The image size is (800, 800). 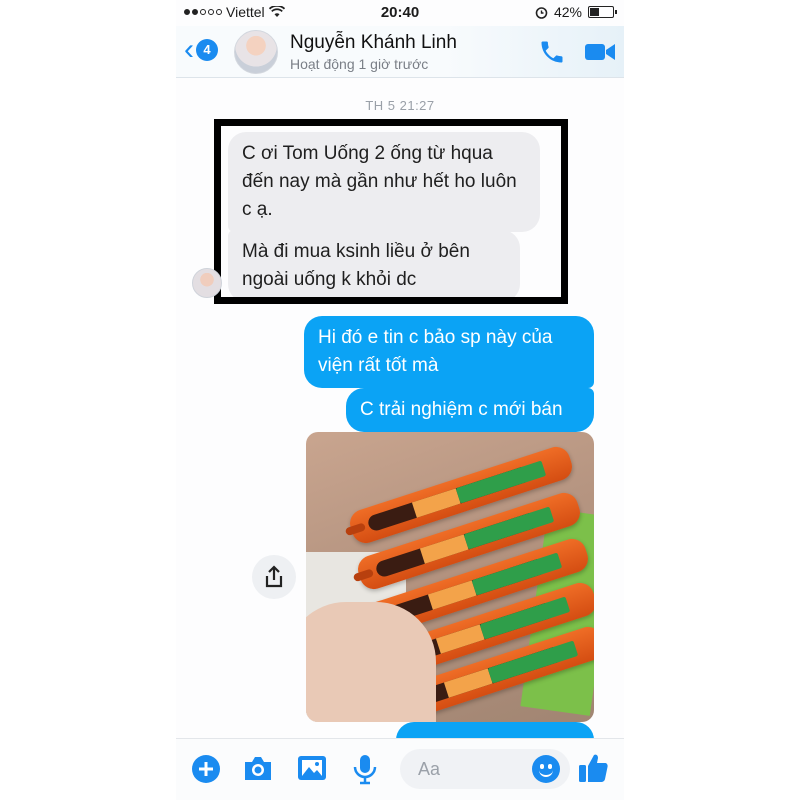 I want to click on share-icon, so click(x=274, y=576).